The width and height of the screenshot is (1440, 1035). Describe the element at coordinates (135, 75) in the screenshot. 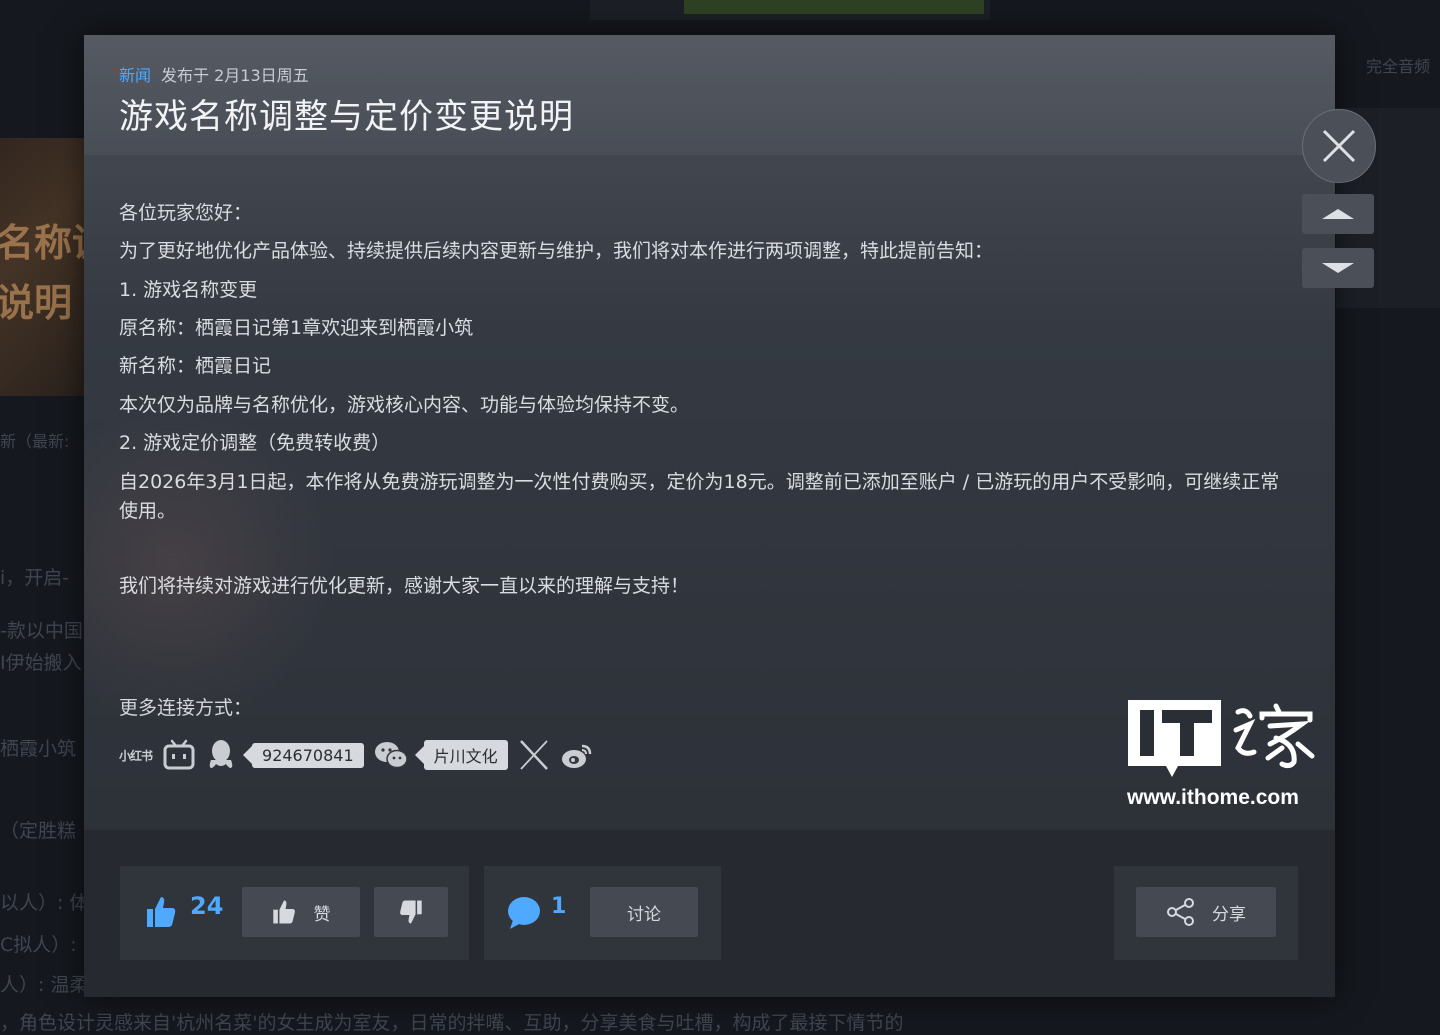

I see `news-tag: 新闻` at that location.